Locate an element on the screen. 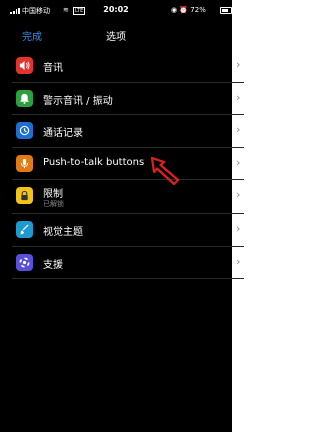 Image resolution: width=320 pixels, height=432 pixels. menu-item-restrictions: 限制 已解锁 › is located at coordinates (128, 197).